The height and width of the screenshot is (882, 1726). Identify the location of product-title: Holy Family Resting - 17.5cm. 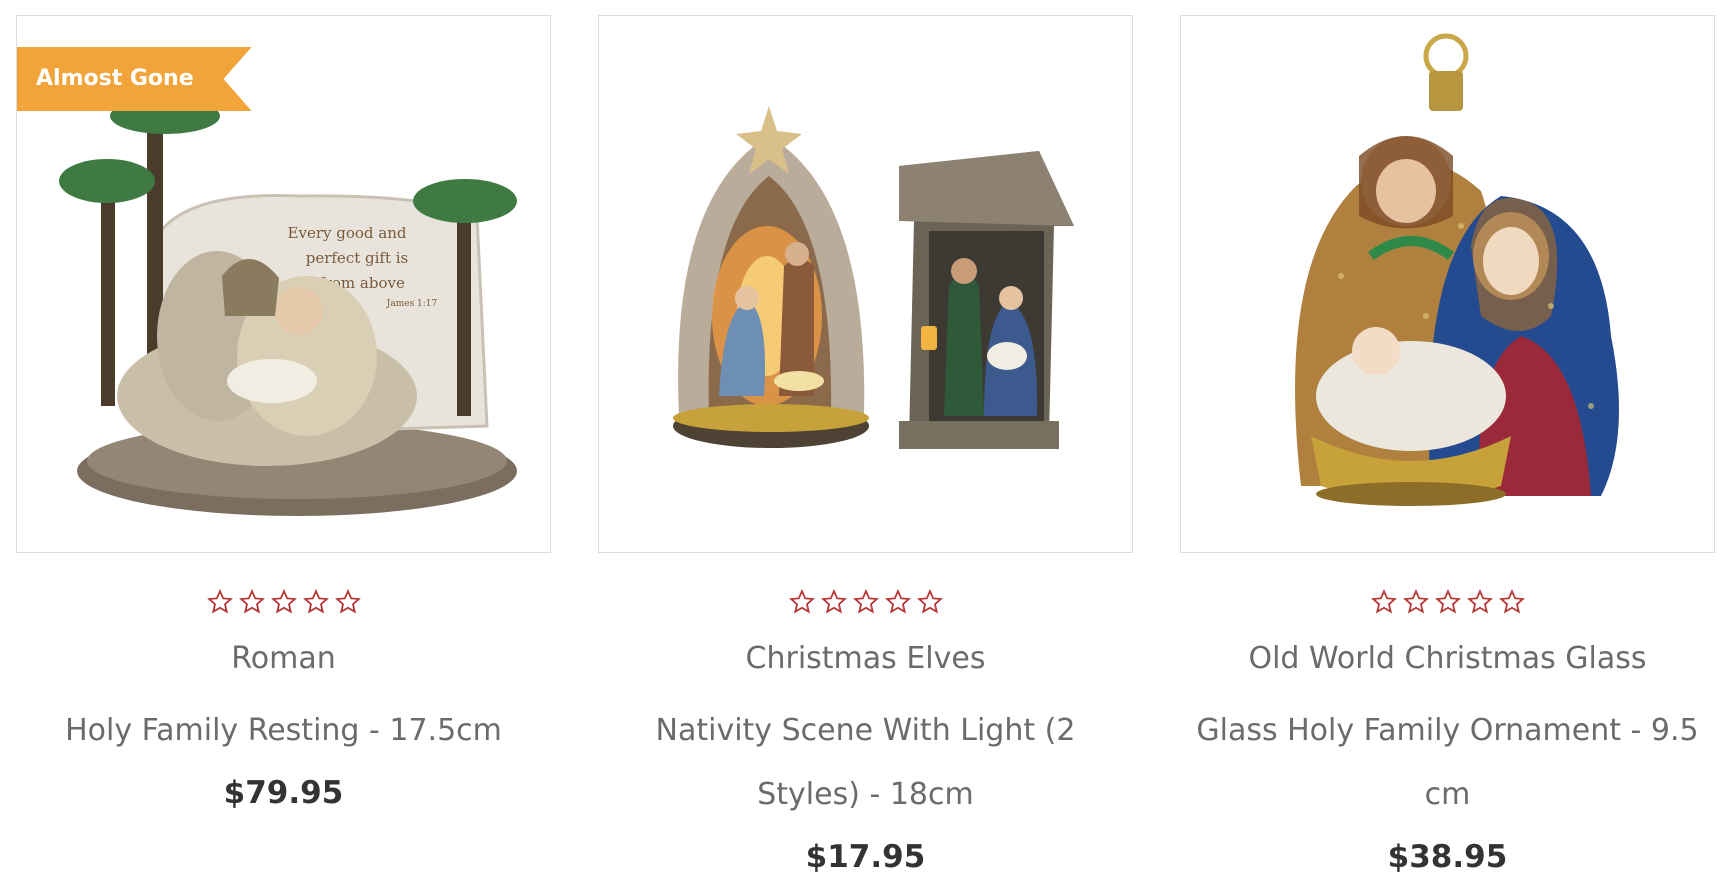
(283, 731).